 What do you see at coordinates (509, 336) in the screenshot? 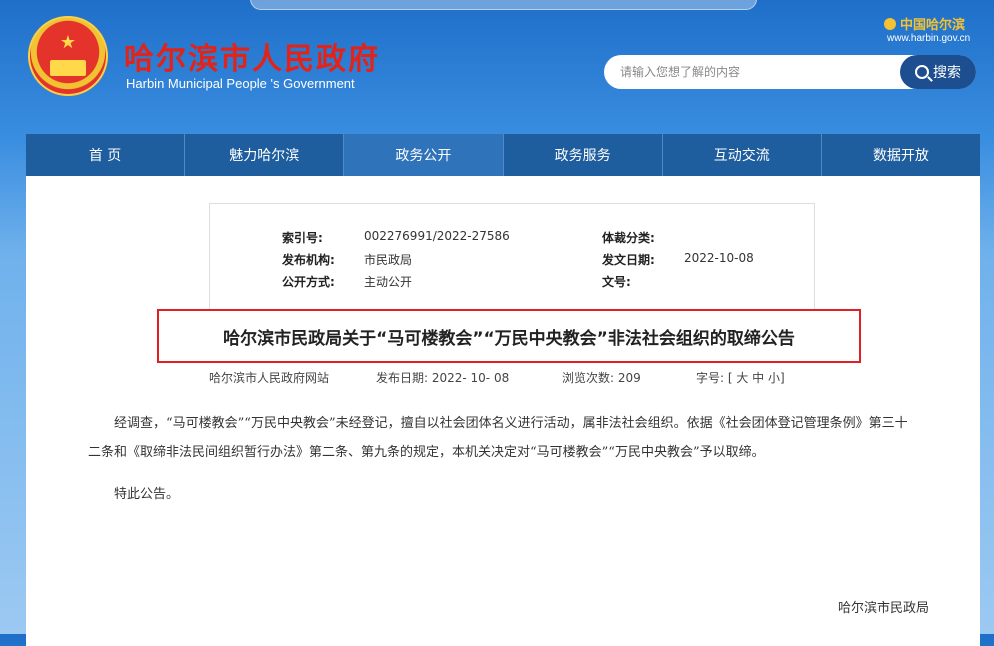
I see `article-title: 哈尔滨市民政局关于“马可楼教会”“万民中央教会”非法社会组织的取缔公告` at bounding box center [509, 336].